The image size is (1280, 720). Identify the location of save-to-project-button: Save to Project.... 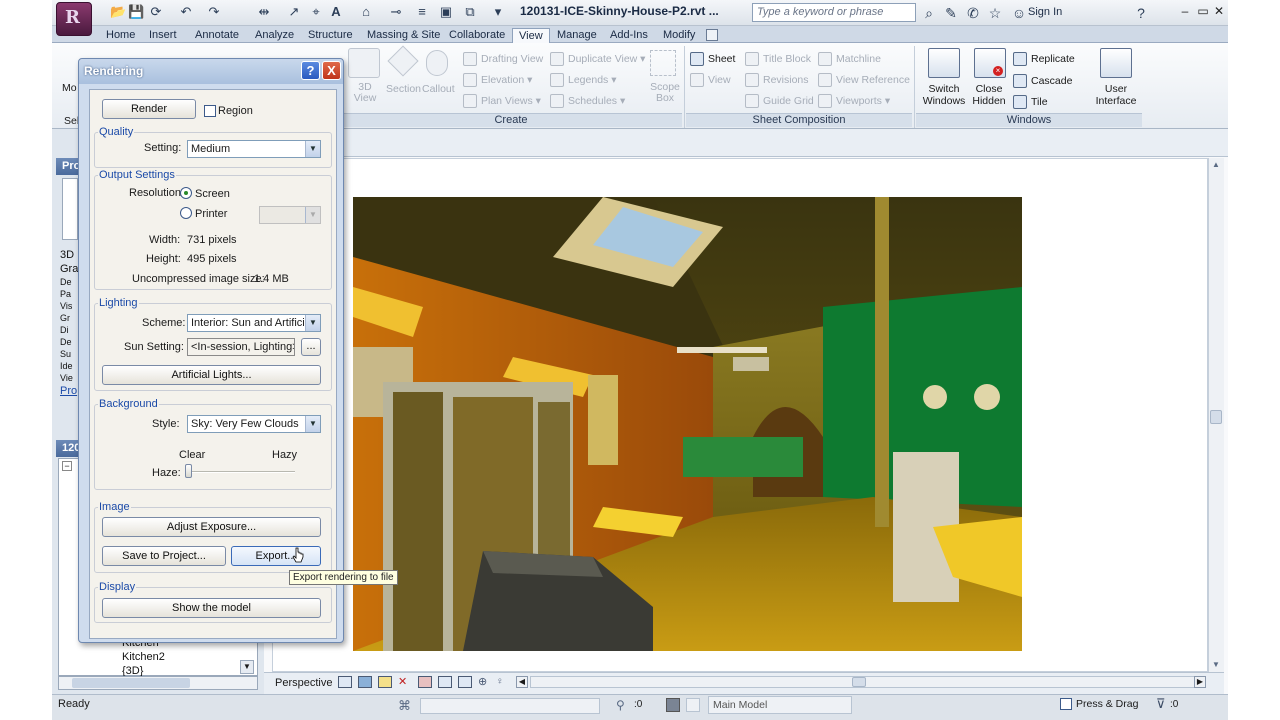
(164, 556).